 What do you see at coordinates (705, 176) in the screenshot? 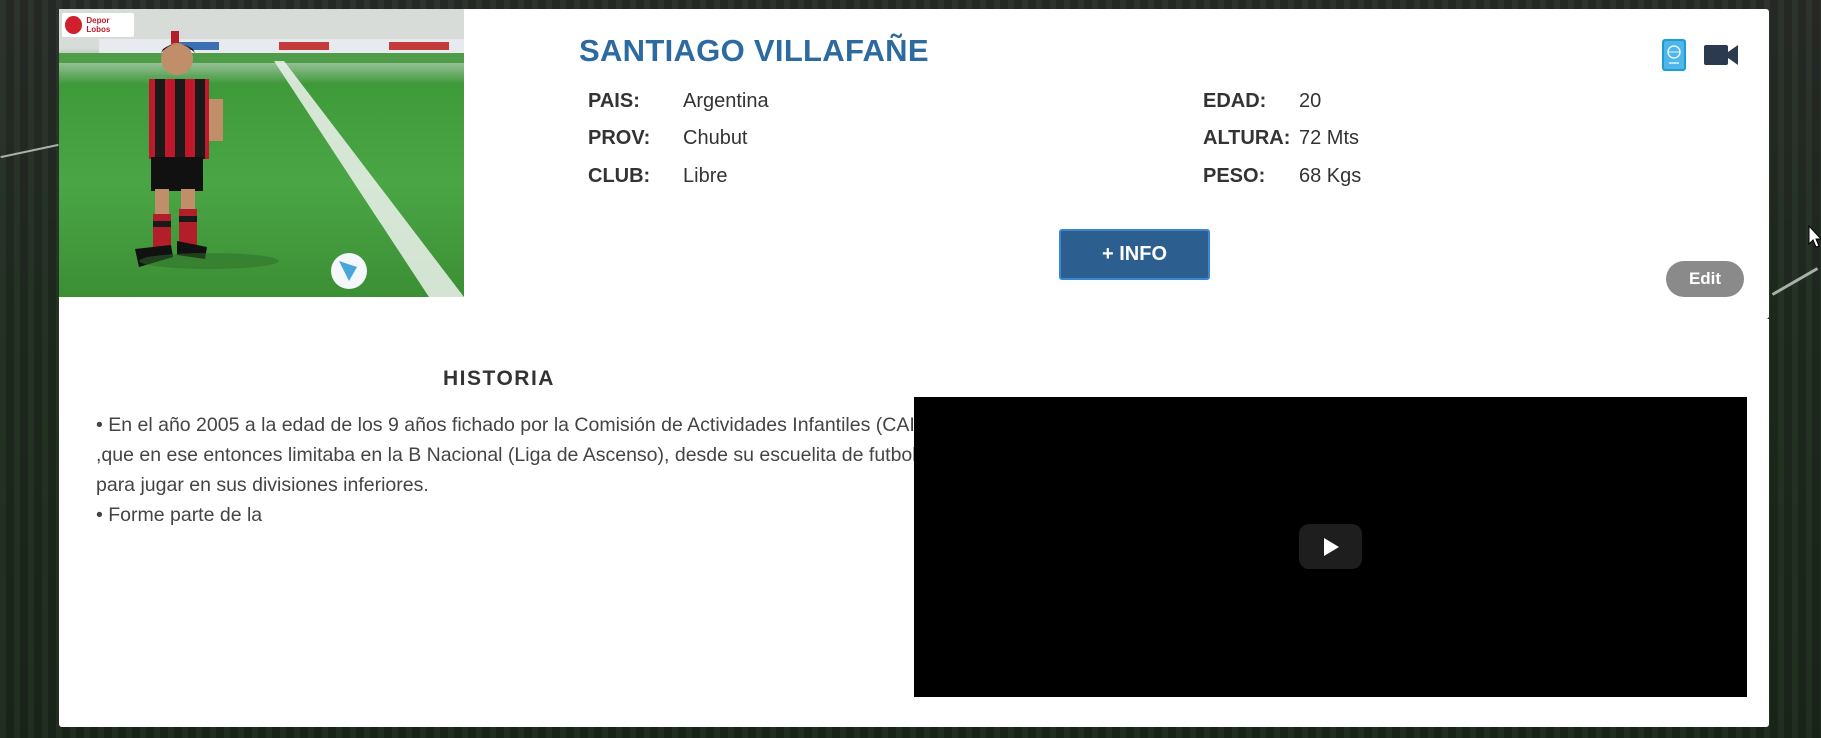
I see `field-value: Libre` at bounding box center [705, 176].